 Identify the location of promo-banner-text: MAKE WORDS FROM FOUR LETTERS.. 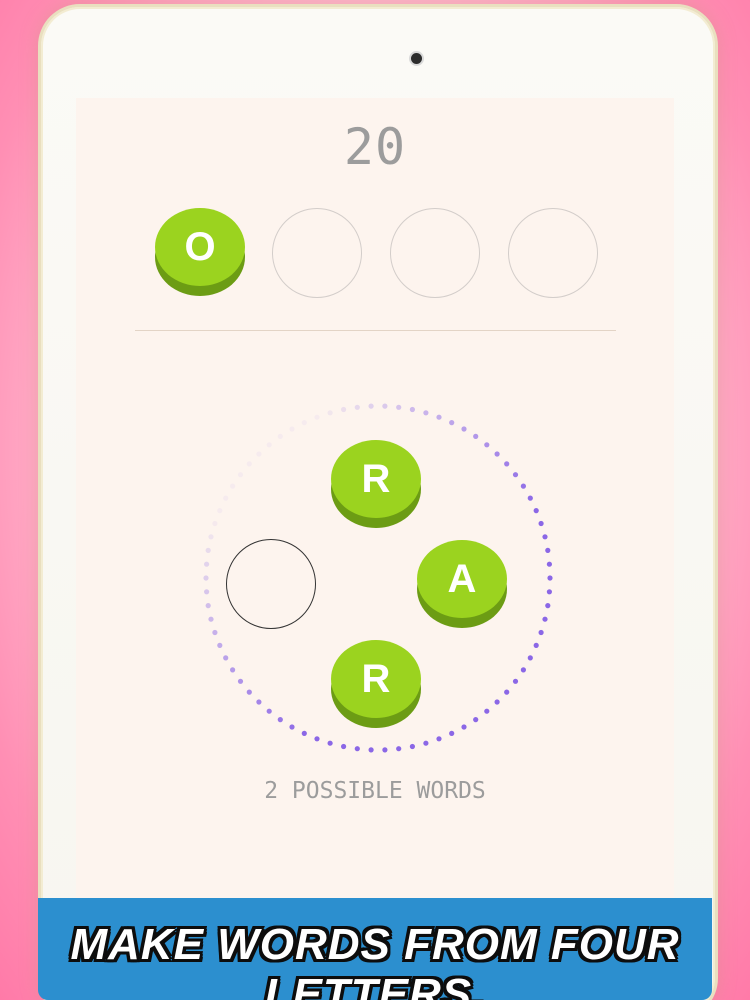
(375, 960).